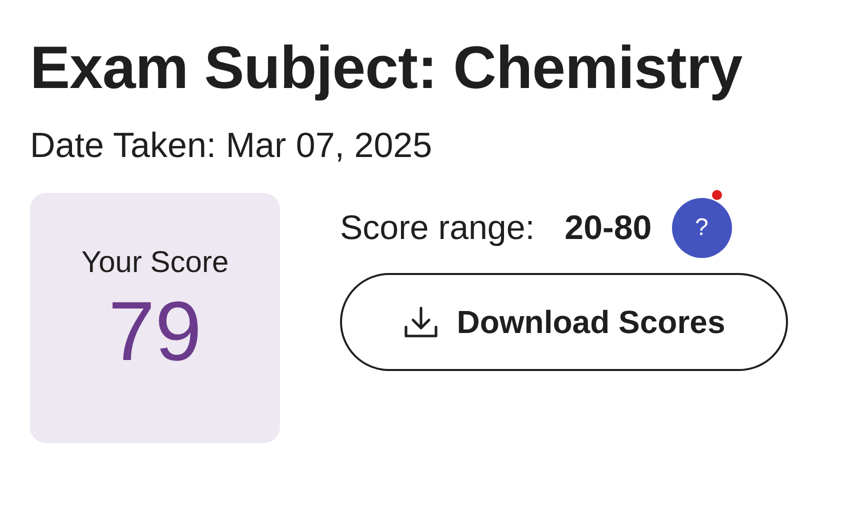 The image size is (845, 530). What do you see at coordinates (564, 322) in the screenshot?
I see `download-button: Download Scores` at bounding box center [564, 322].